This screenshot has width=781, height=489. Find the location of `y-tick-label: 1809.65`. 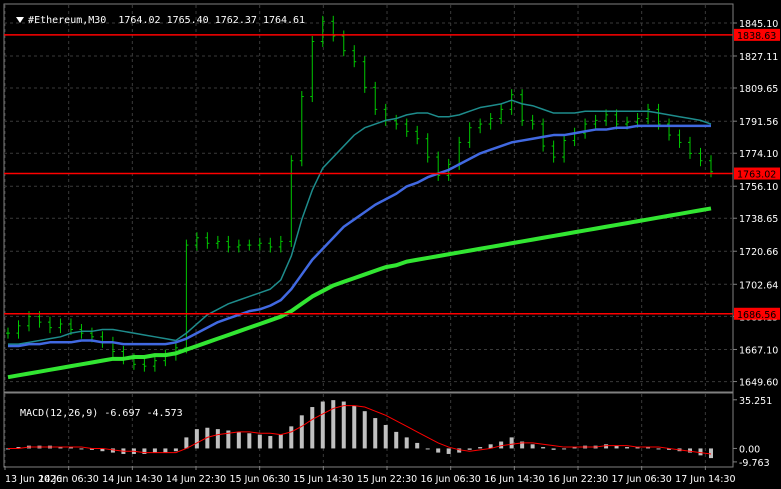

y-tick-label: 1809.65 is located at coordinates (758, 89).